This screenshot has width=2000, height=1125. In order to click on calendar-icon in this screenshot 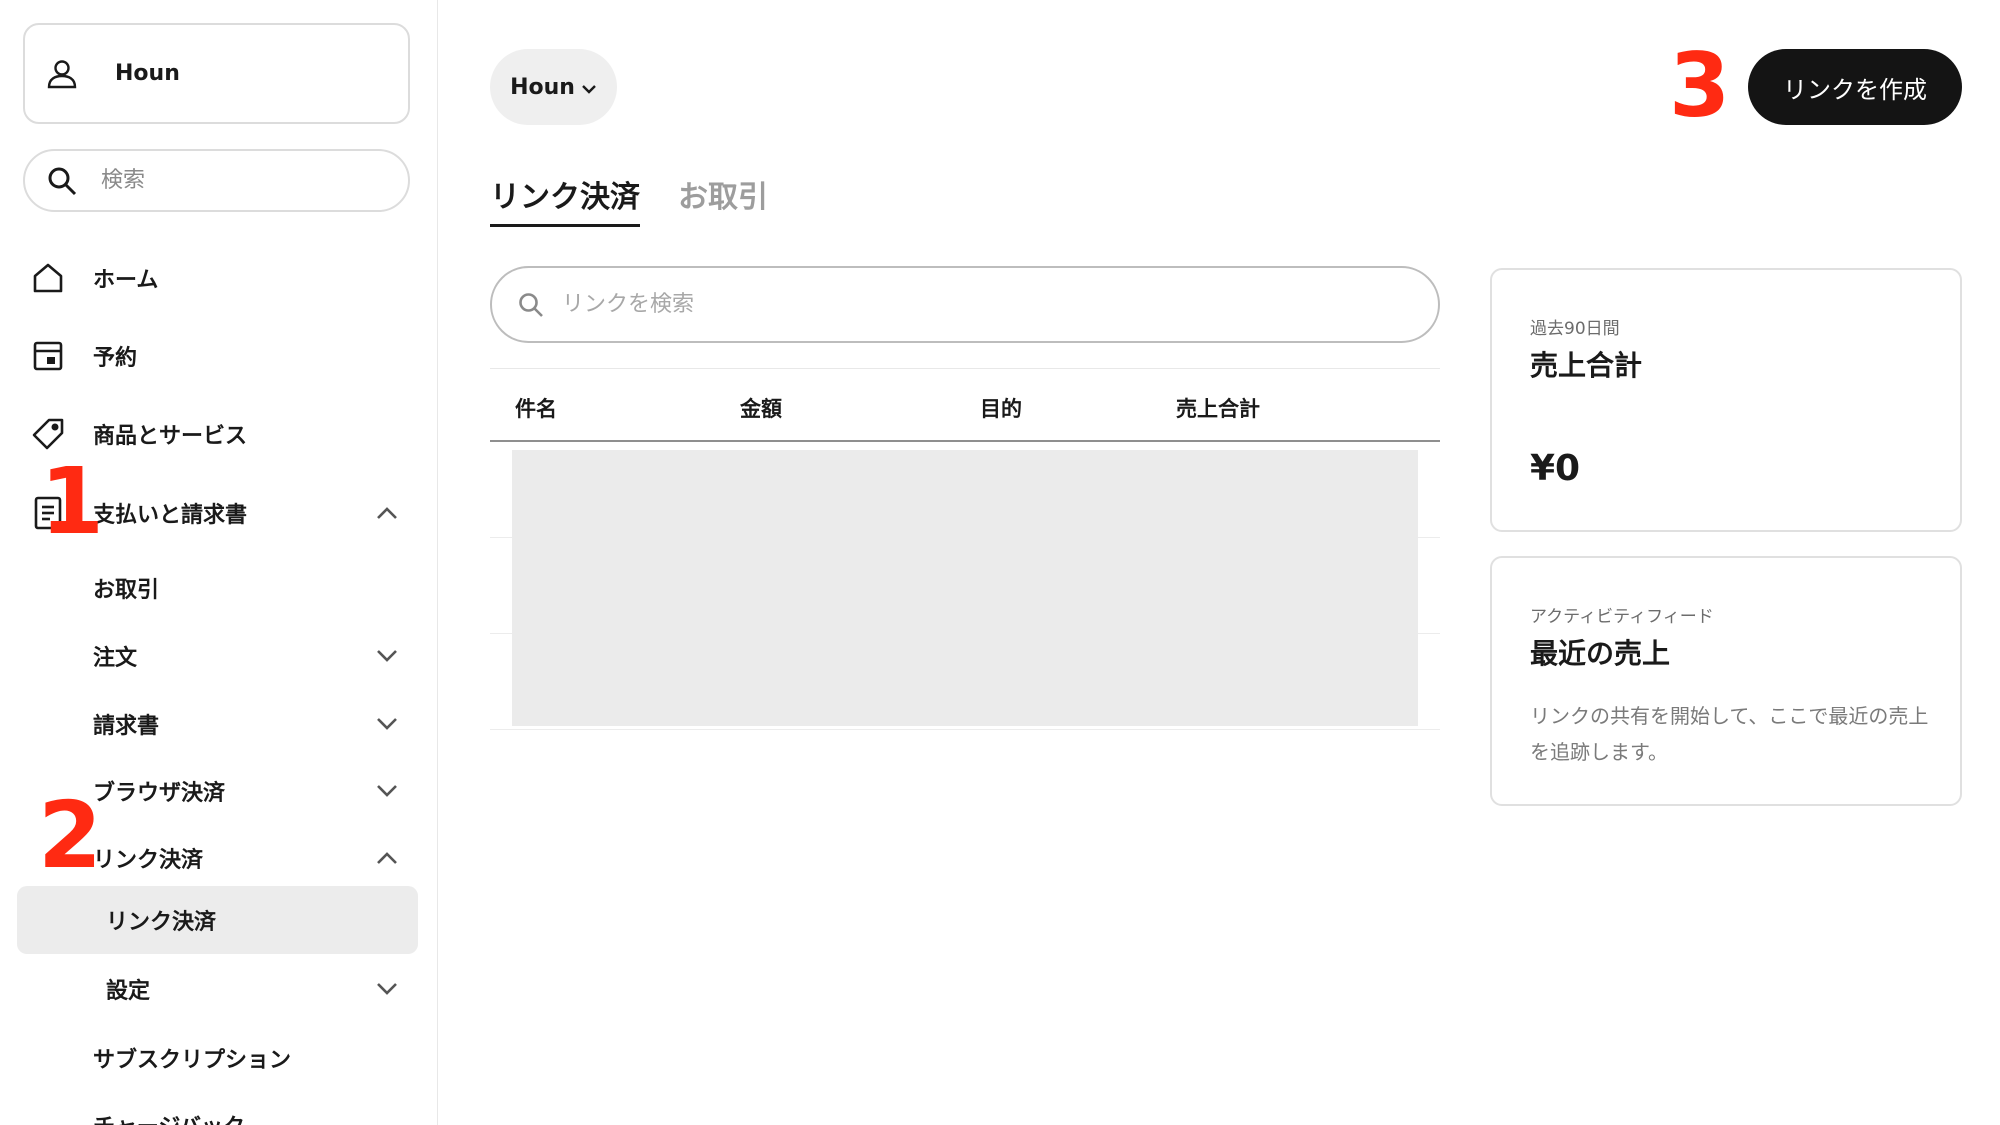, I will do `click(48, 356)`.